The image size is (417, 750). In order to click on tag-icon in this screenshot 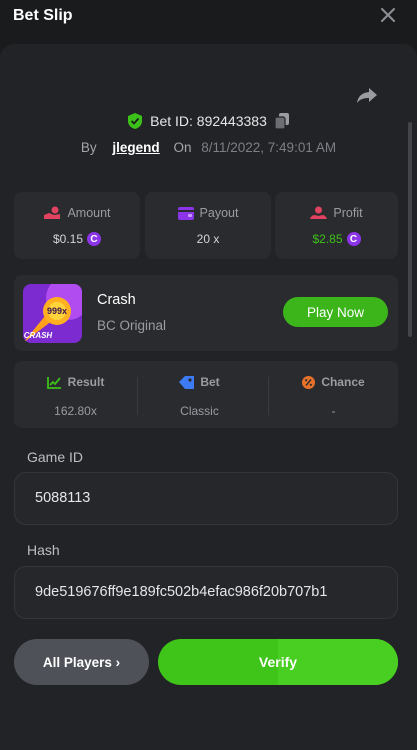, I will do `click(187, 382)`.